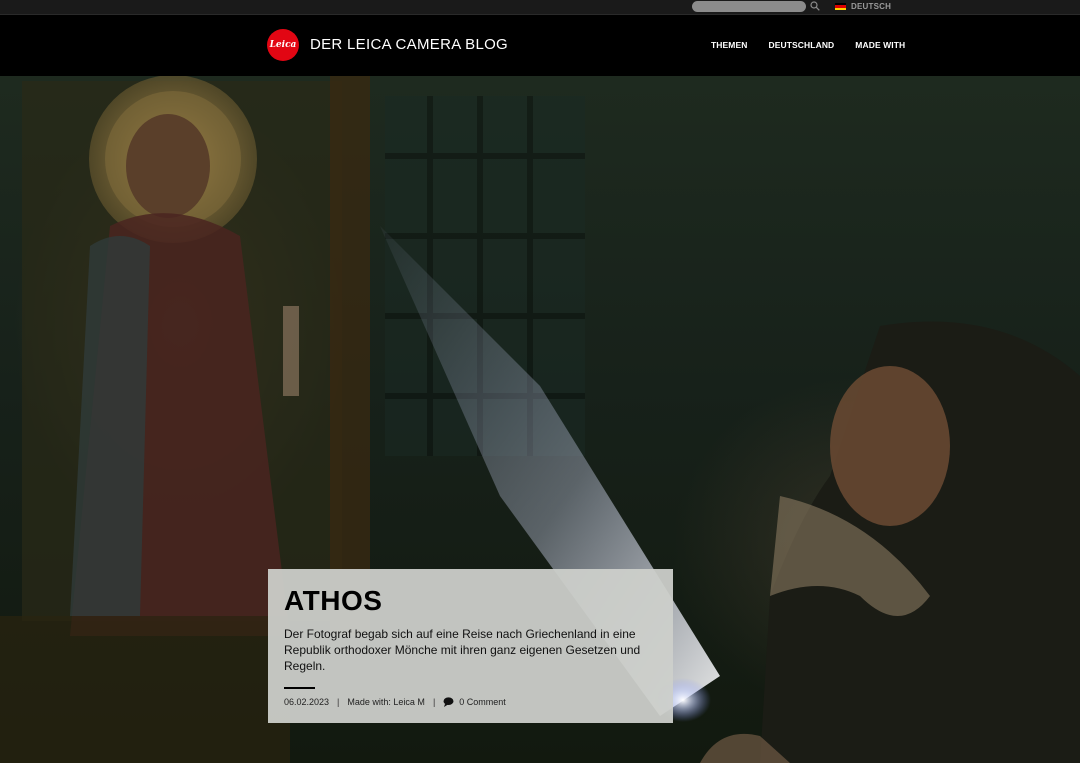  I want to click on leica-logo: Leica, so click(283, 45).